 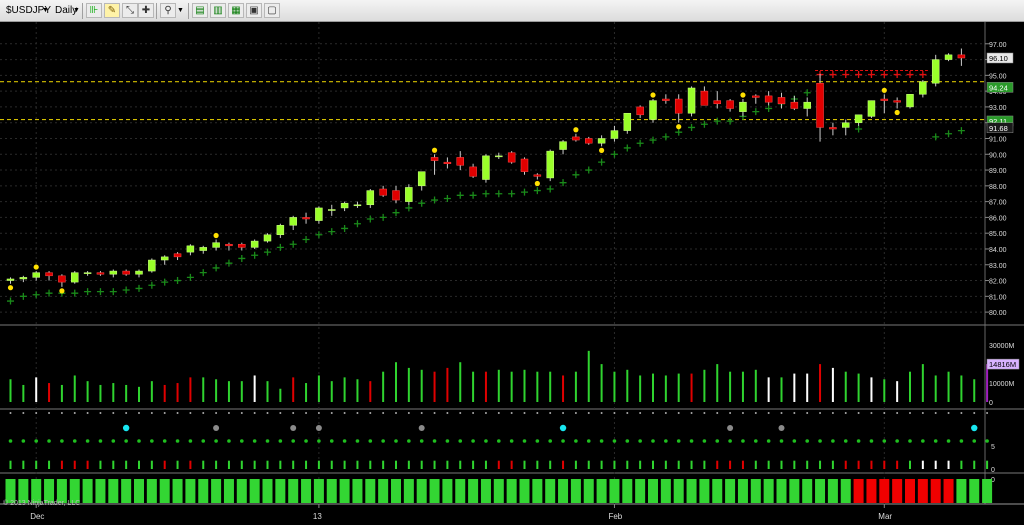 What do you see at coordinates (998, 87) in the screenshot?
I see `upper-band-label: 94.24` at bounding box center [998, 87].